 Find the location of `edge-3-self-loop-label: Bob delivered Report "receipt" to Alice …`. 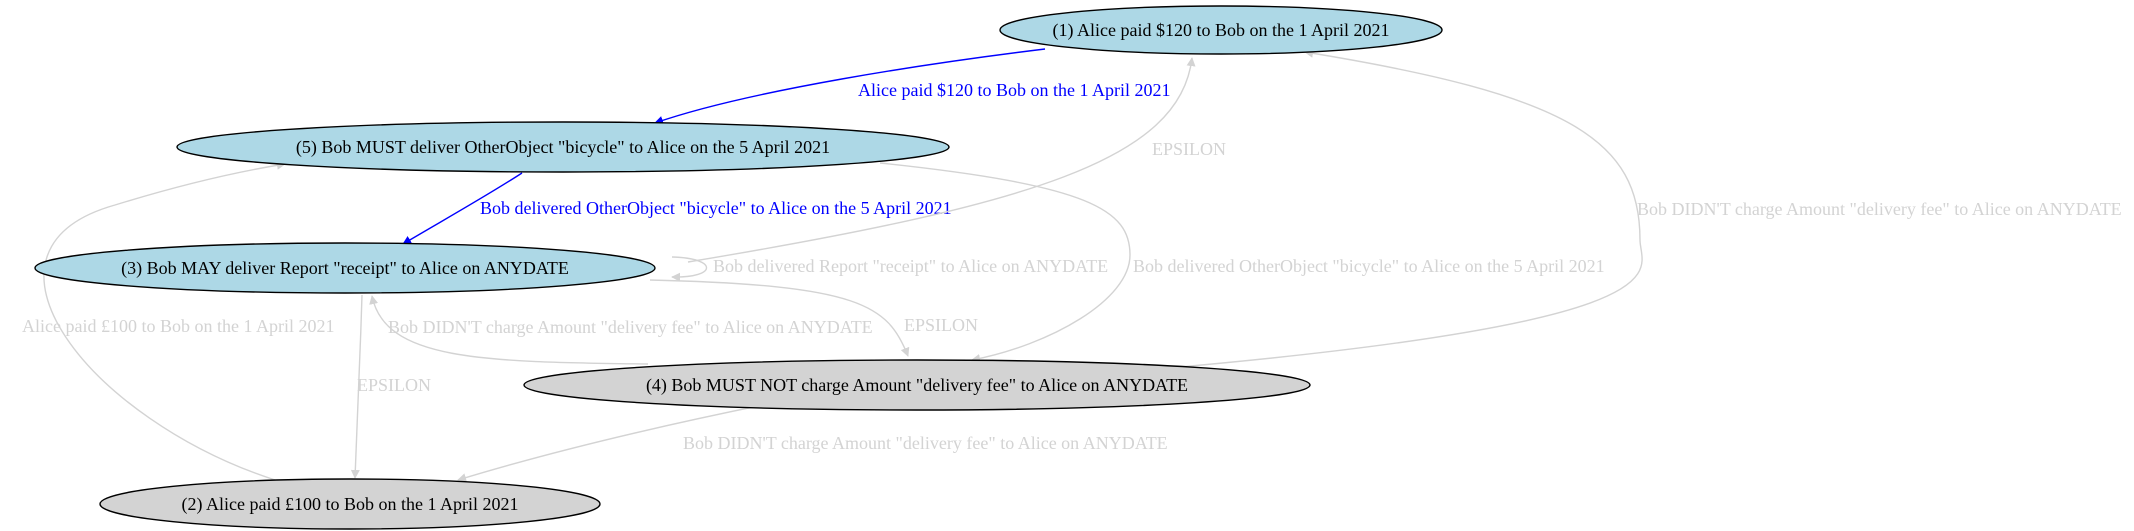

edge-3-self-loop-label: Bob delivered Report "receipt" to Alice … is located at coordinates (910, 266).